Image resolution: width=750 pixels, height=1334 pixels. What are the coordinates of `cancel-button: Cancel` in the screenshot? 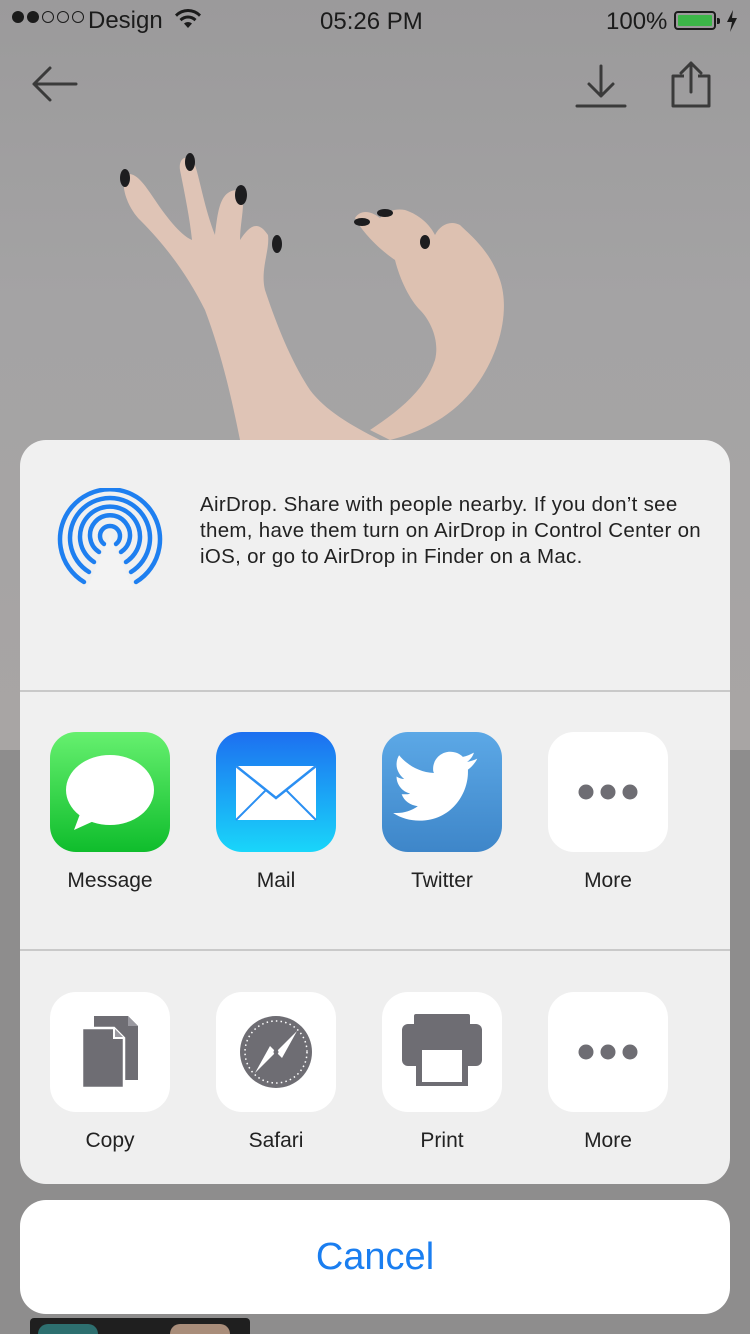 It's located at (375, 1257).